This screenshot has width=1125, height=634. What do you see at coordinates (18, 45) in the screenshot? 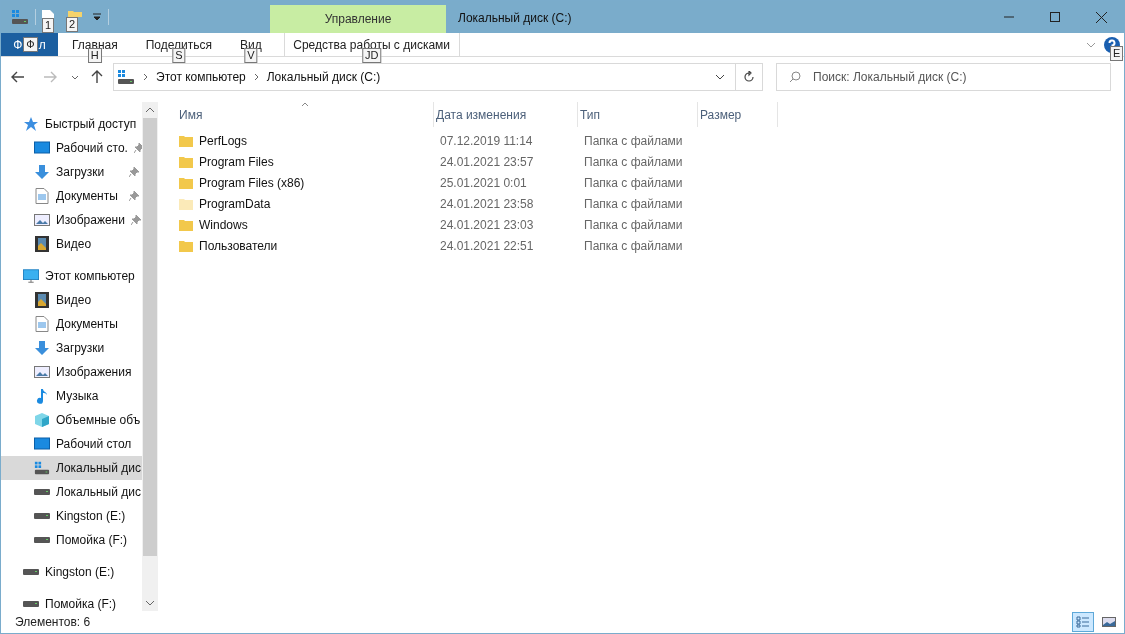
I see `tab-label: Ф` at bounding box center [18, 45].